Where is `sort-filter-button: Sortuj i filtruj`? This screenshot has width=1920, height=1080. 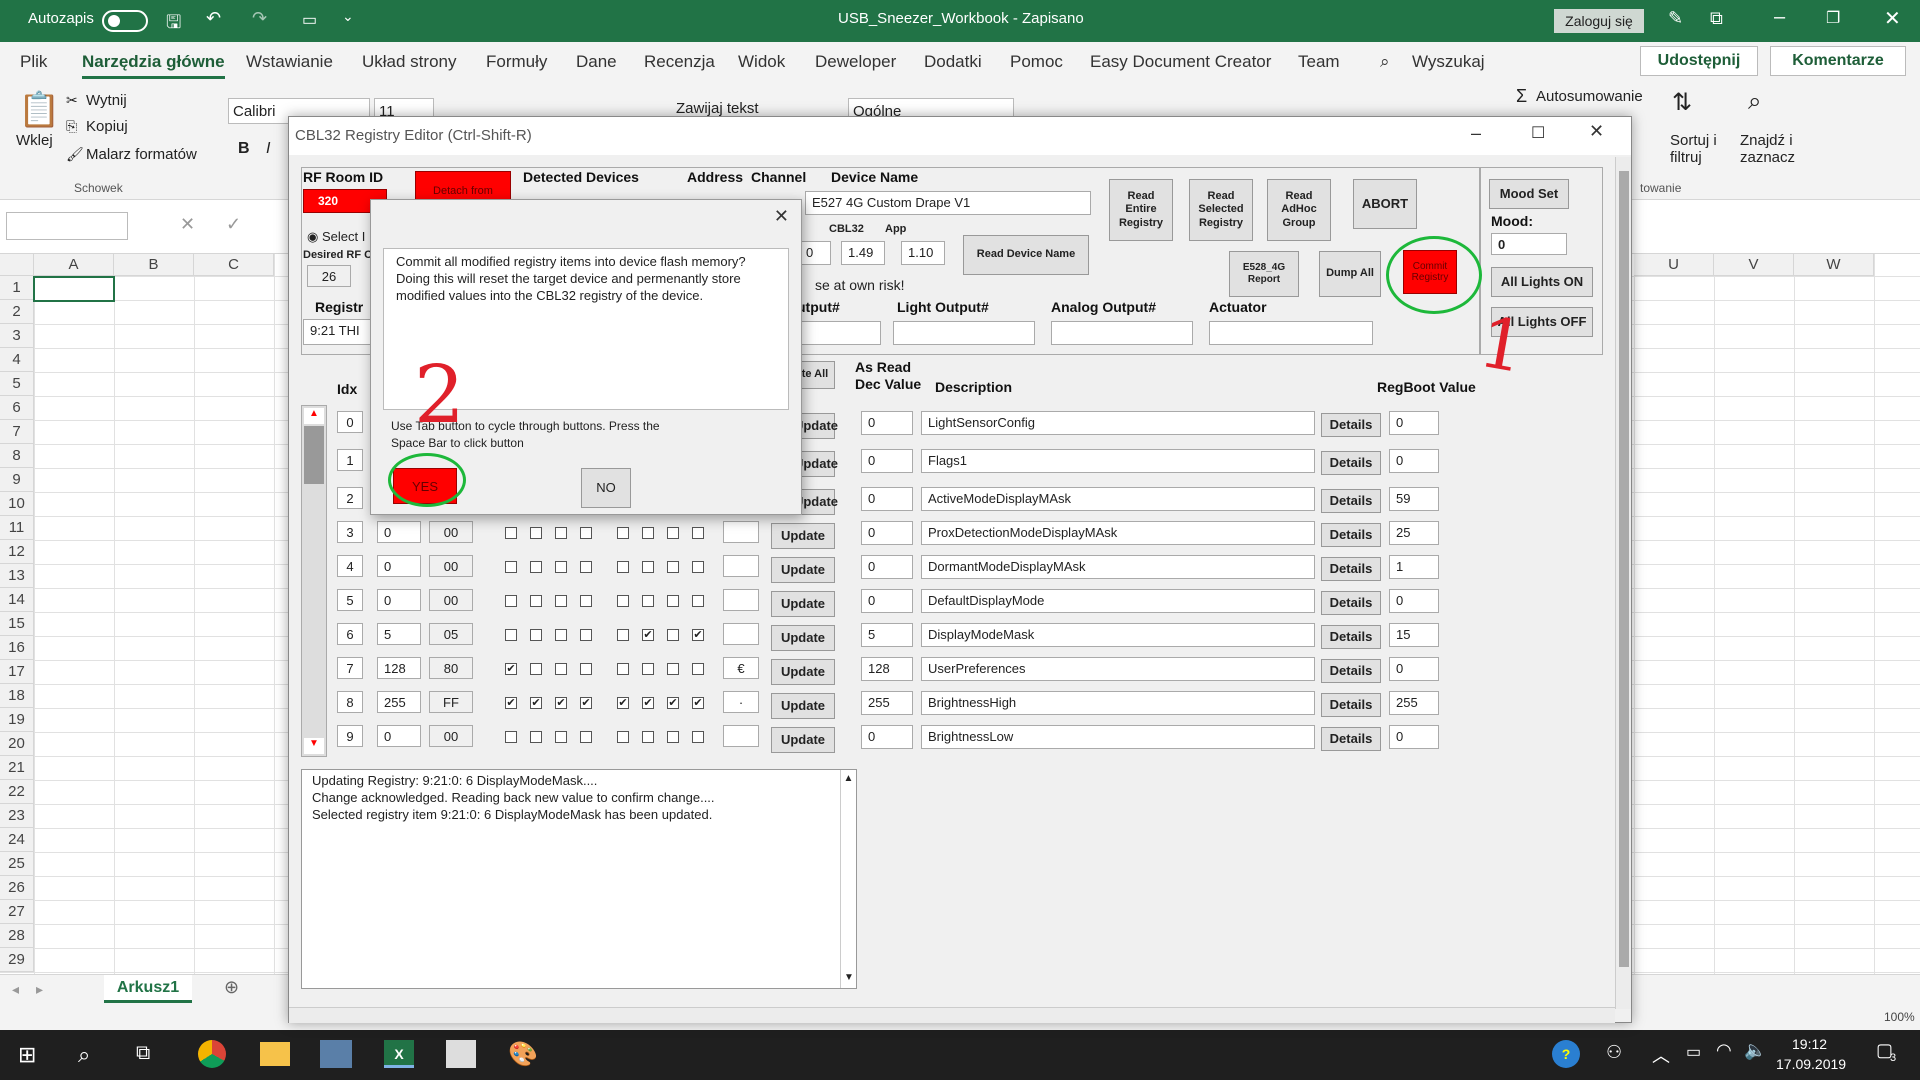 sort-filter-button: Sortuj i filtruj is located at coordinates (1693, 149).